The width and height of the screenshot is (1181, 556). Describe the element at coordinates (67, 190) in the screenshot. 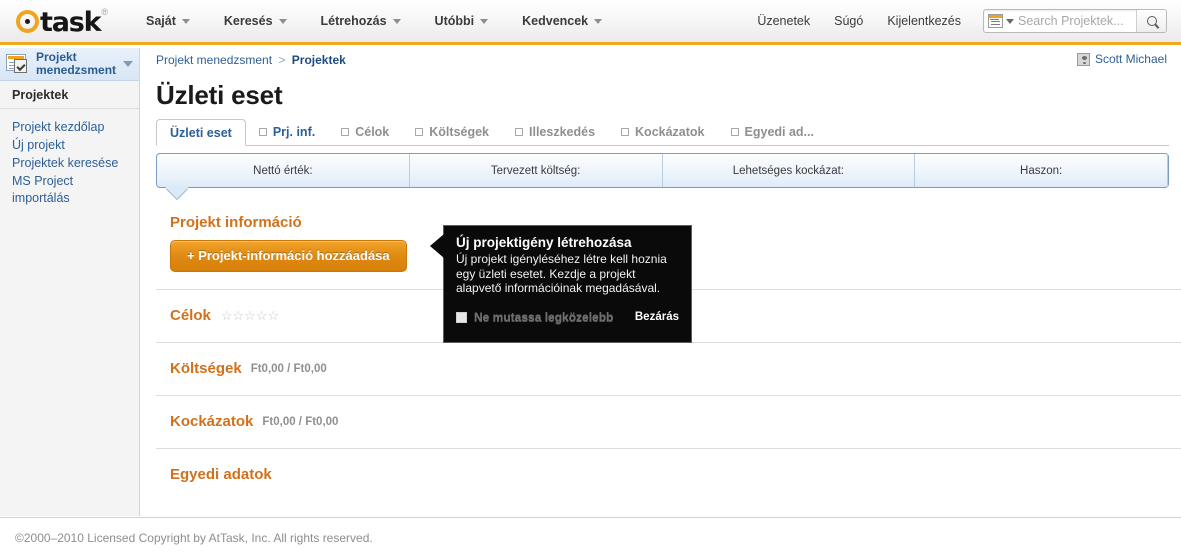

I see `sidebar-item-ms-project-importalas: MS Project importálás` at that location.